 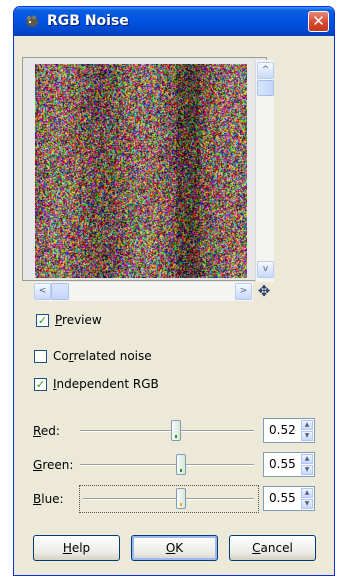 I want to click on red-label: Red:, so click(x=46, y=431).